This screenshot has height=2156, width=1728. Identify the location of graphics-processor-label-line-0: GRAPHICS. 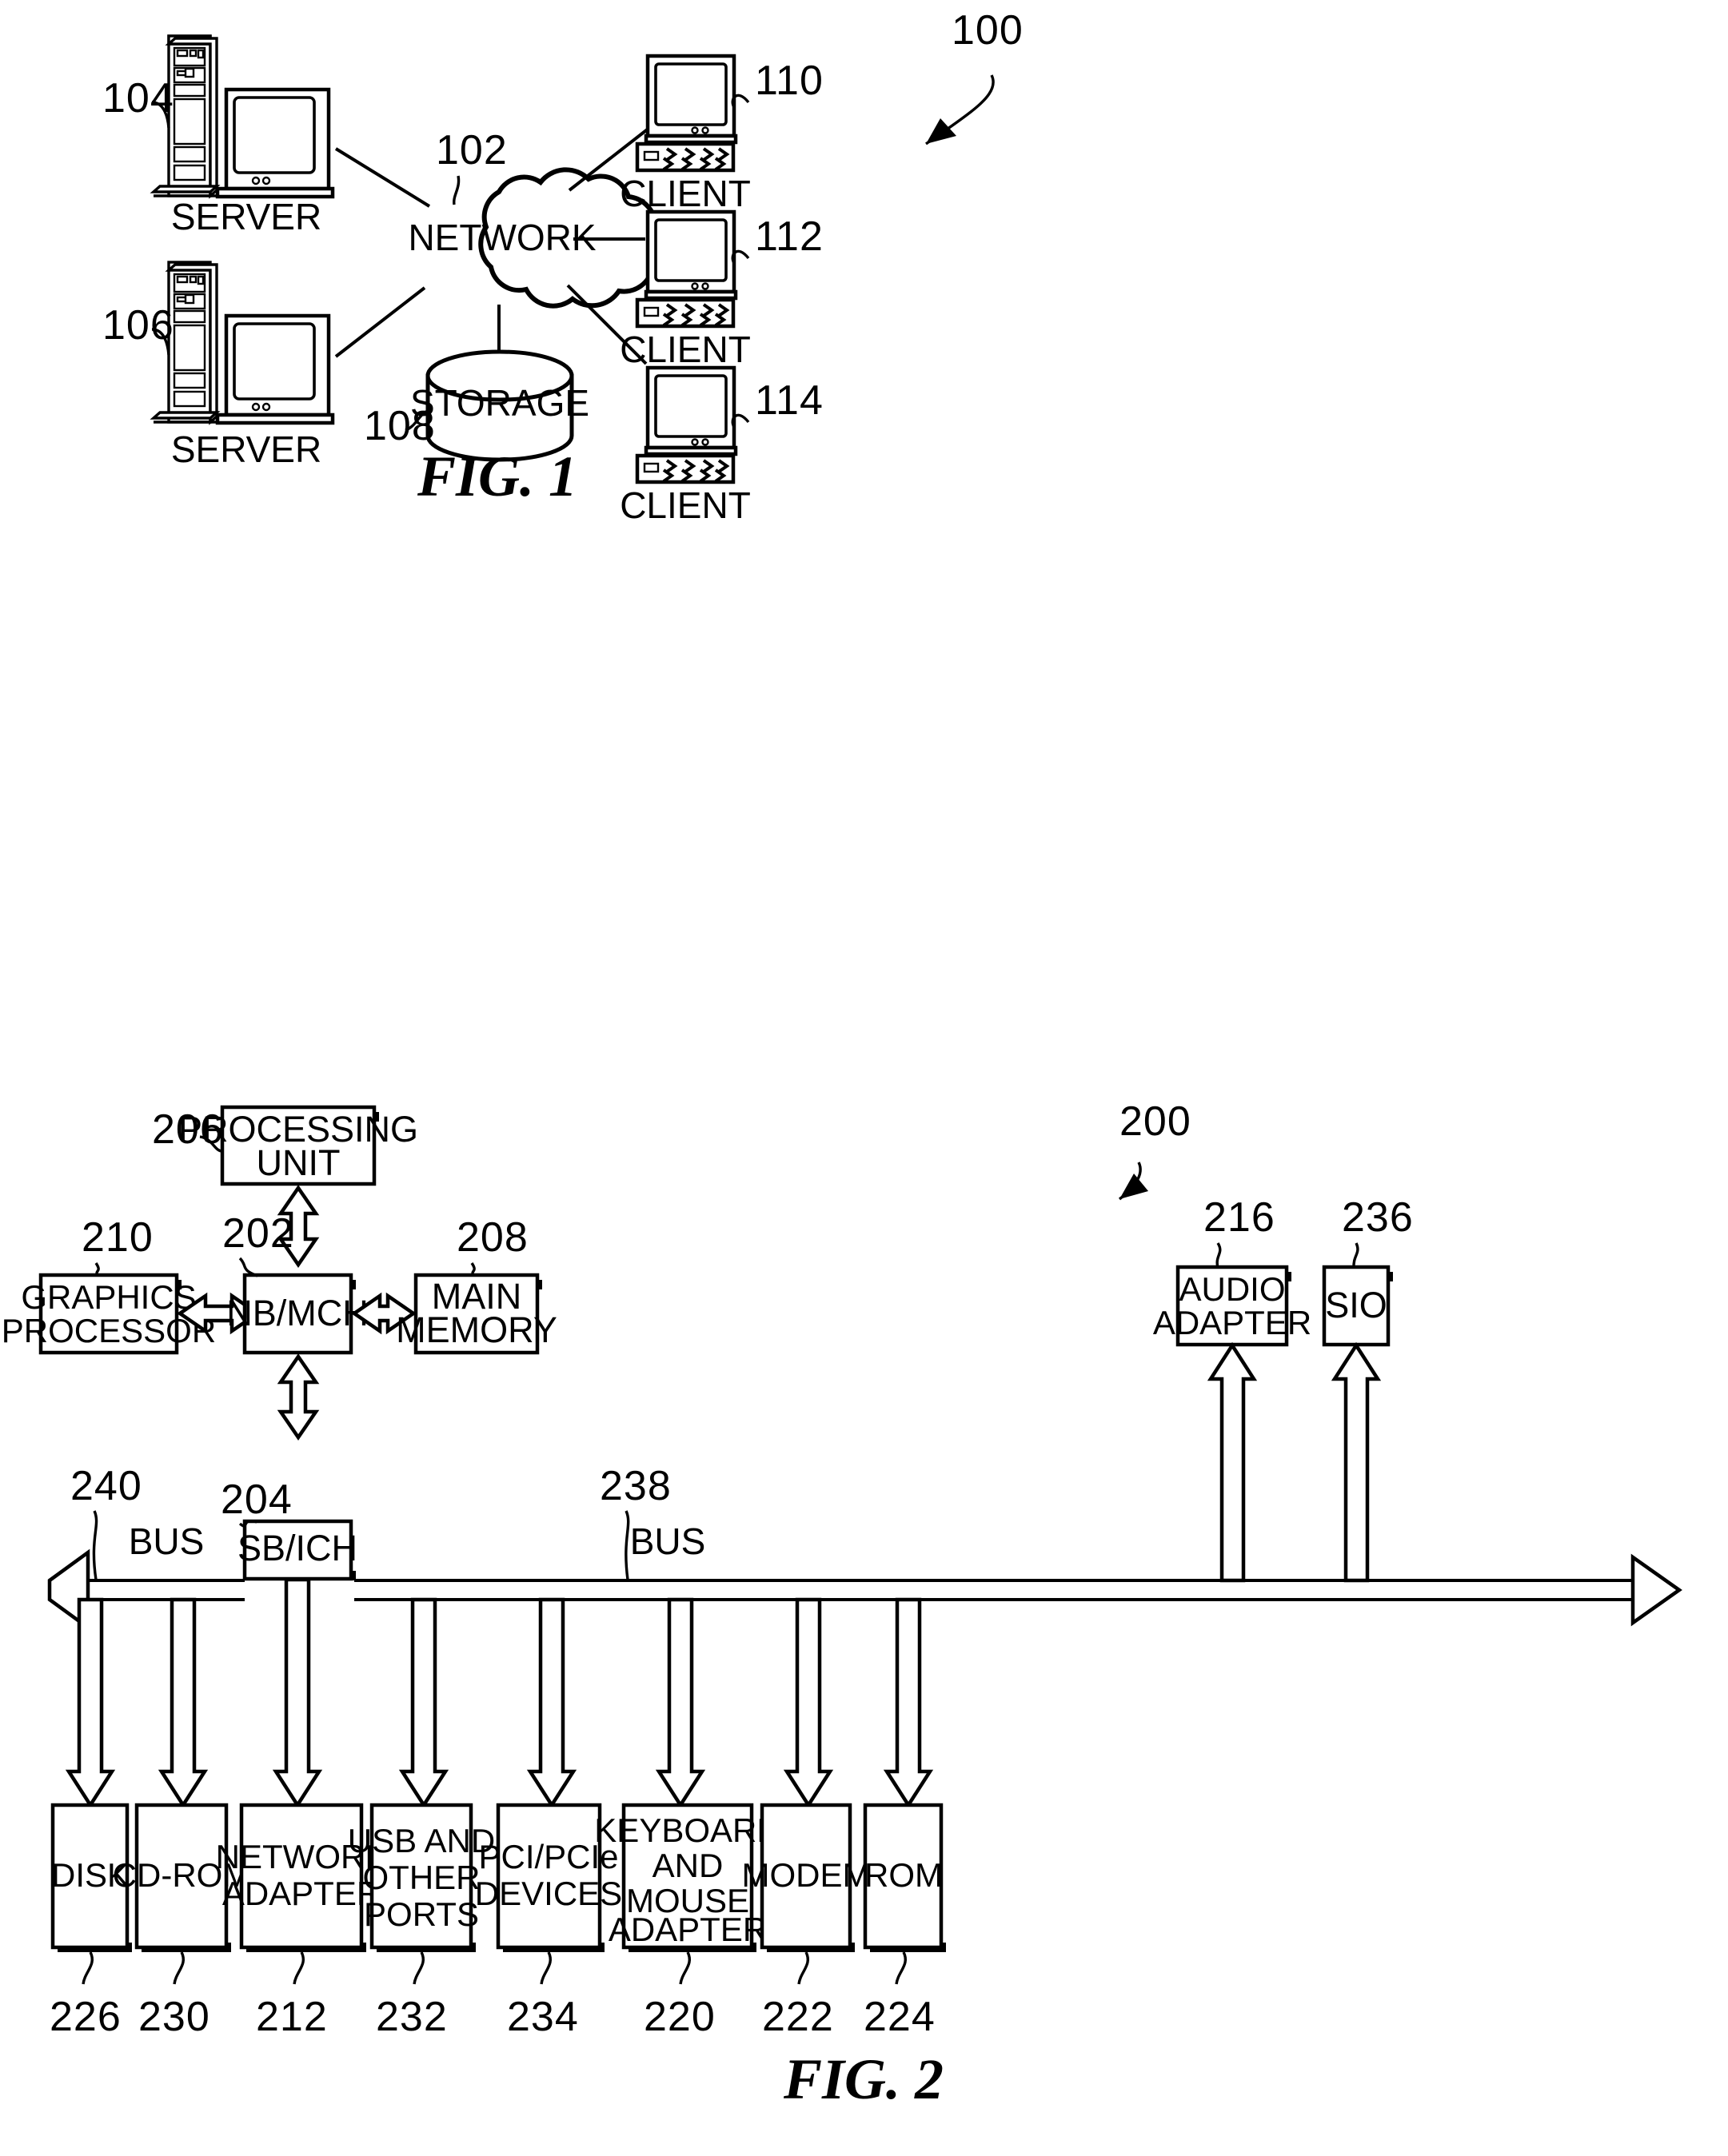
(108, 1297).